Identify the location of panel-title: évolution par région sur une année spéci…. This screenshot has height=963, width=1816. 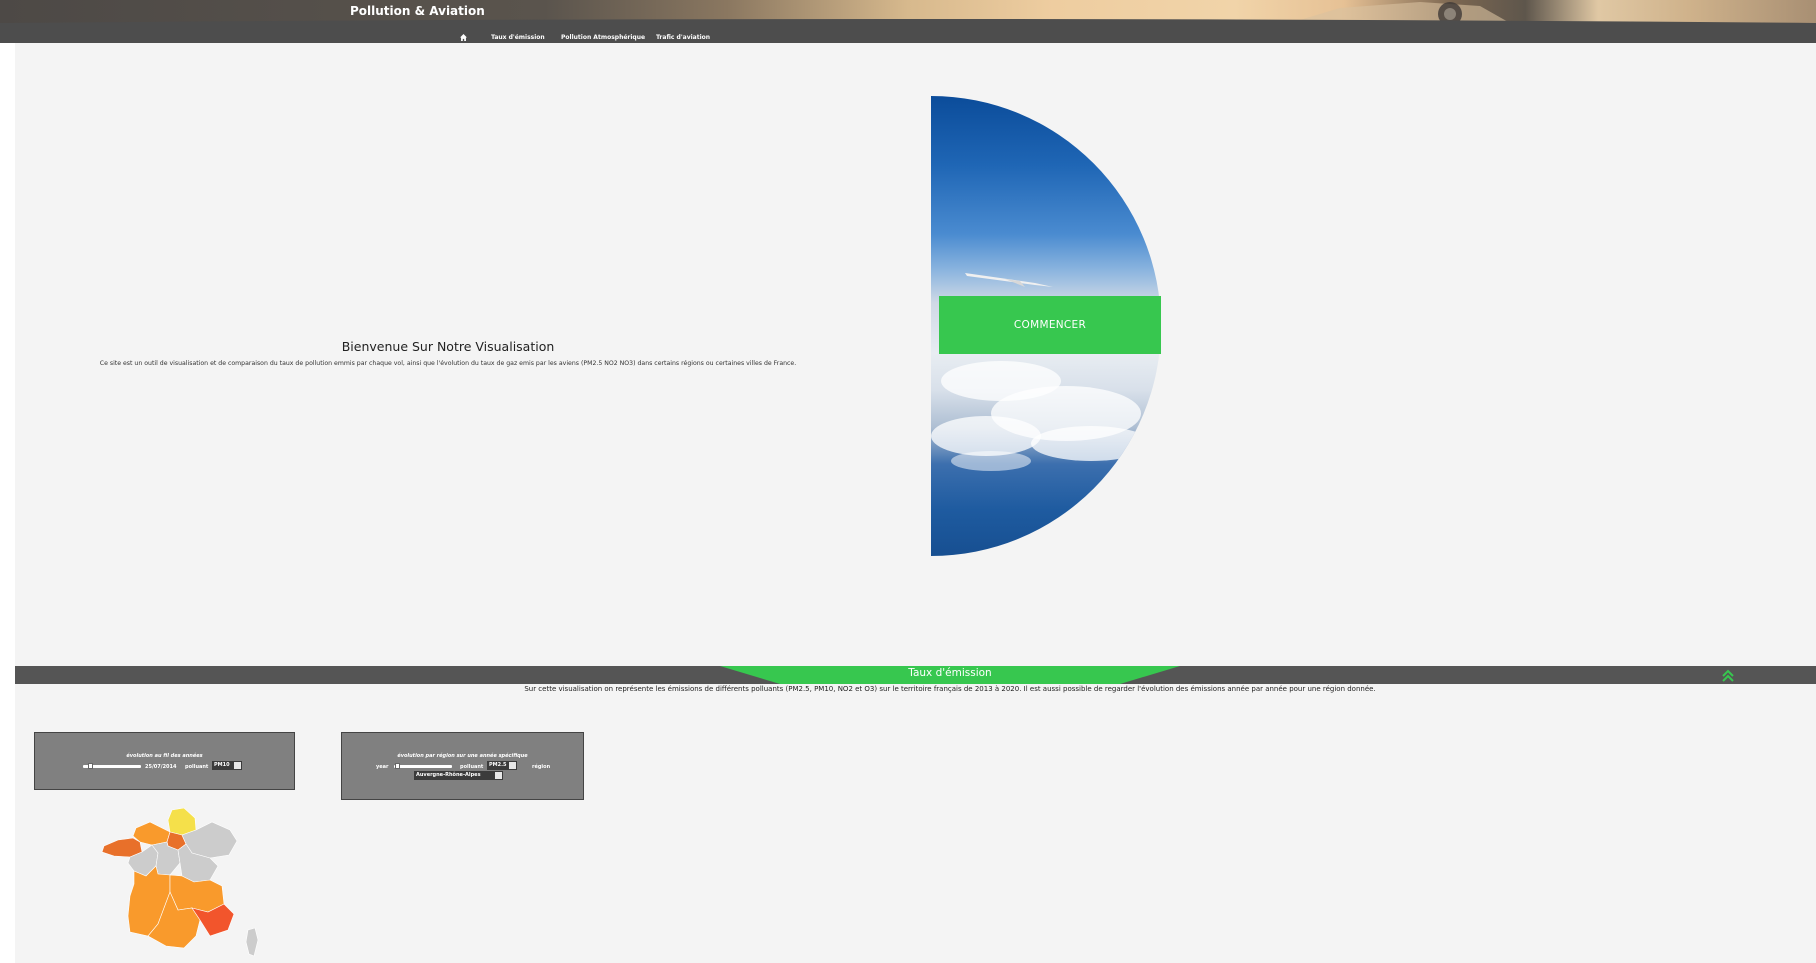
(462, 756).